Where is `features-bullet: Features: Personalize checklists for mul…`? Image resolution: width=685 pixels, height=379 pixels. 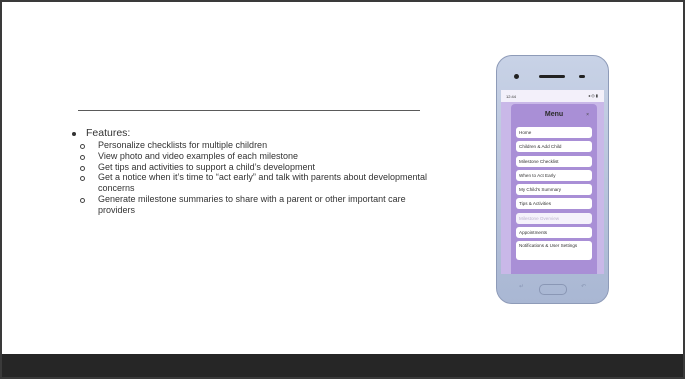
features-bullet: Features: Personalize checklists for mul… is located at coordinates (250, 171).